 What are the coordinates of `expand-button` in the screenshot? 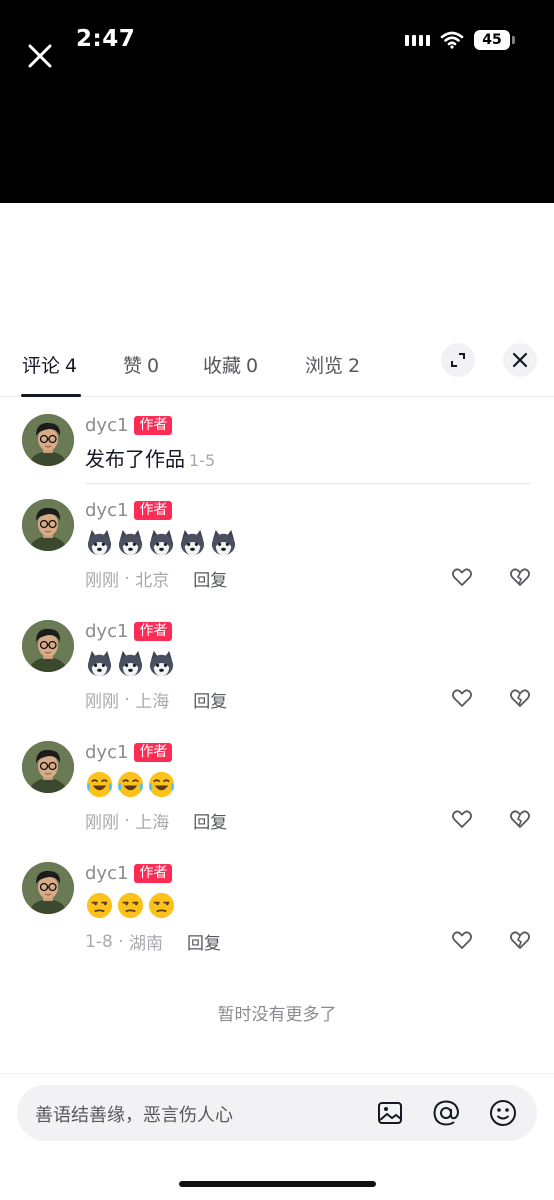 It's located at (458, 360).